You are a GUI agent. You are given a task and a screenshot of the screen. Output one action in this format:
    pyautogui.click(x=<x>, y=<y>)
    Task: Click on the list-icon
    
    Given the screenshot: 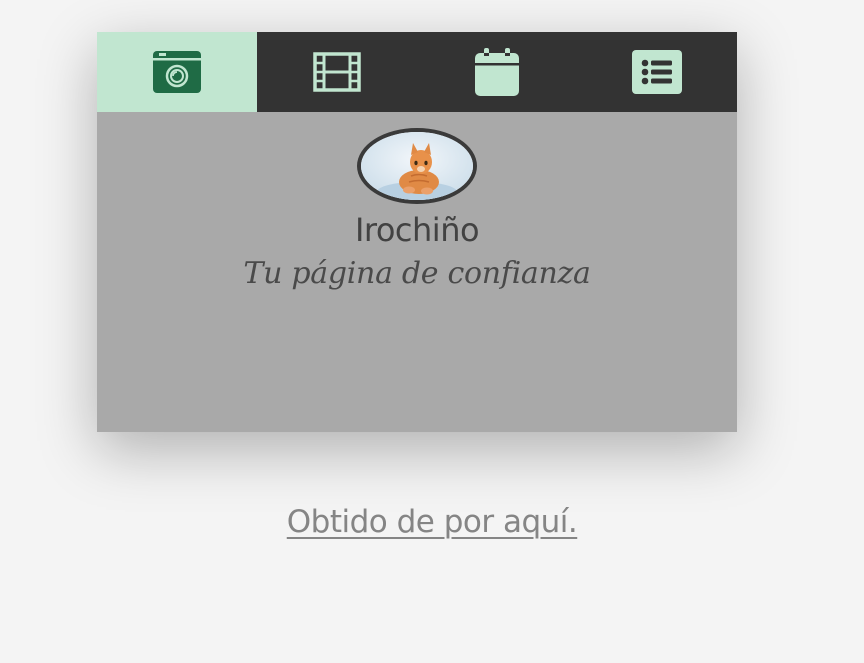 What is the action you would take?
    pyautogui.click(x=657, y=72)
    